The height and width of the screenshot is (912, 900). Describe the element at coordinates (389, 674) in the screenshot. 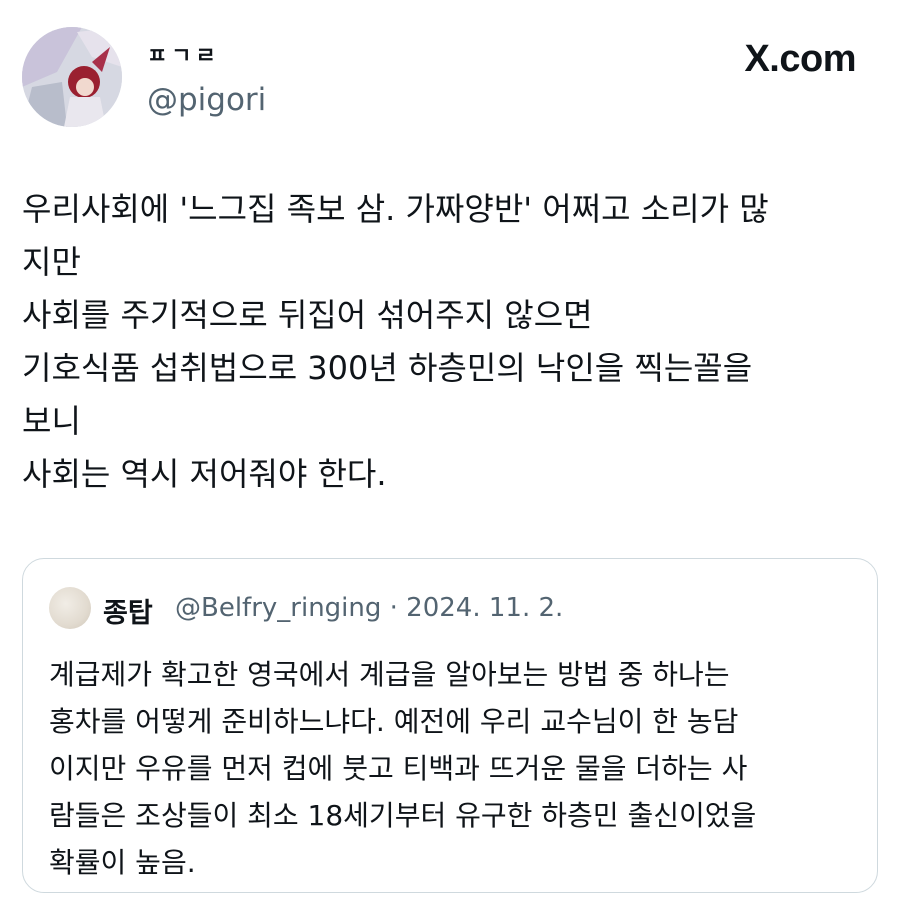

I see `quoted-line: 계급제가 확고한 영국에서 계급을 알아보는 방법 중 하나는` at that location.